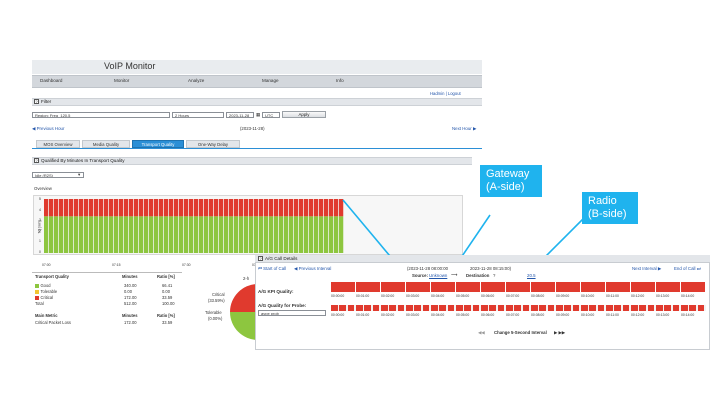 Image resolution: width=720 pixels, height=405 pixels. I want to click on previous-interval-link: ◀ Previous Interval, so click(312, 269).